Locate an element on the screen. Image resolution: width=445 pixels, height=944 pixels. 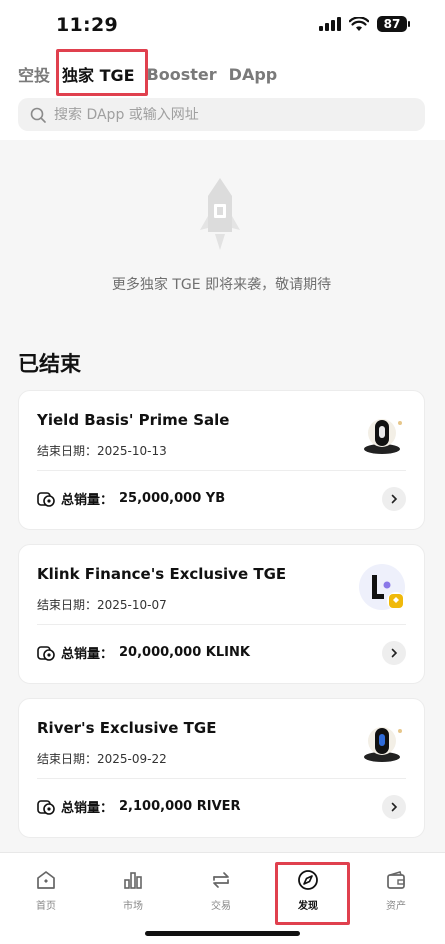
home-icon is located at coordinates (46, 880).